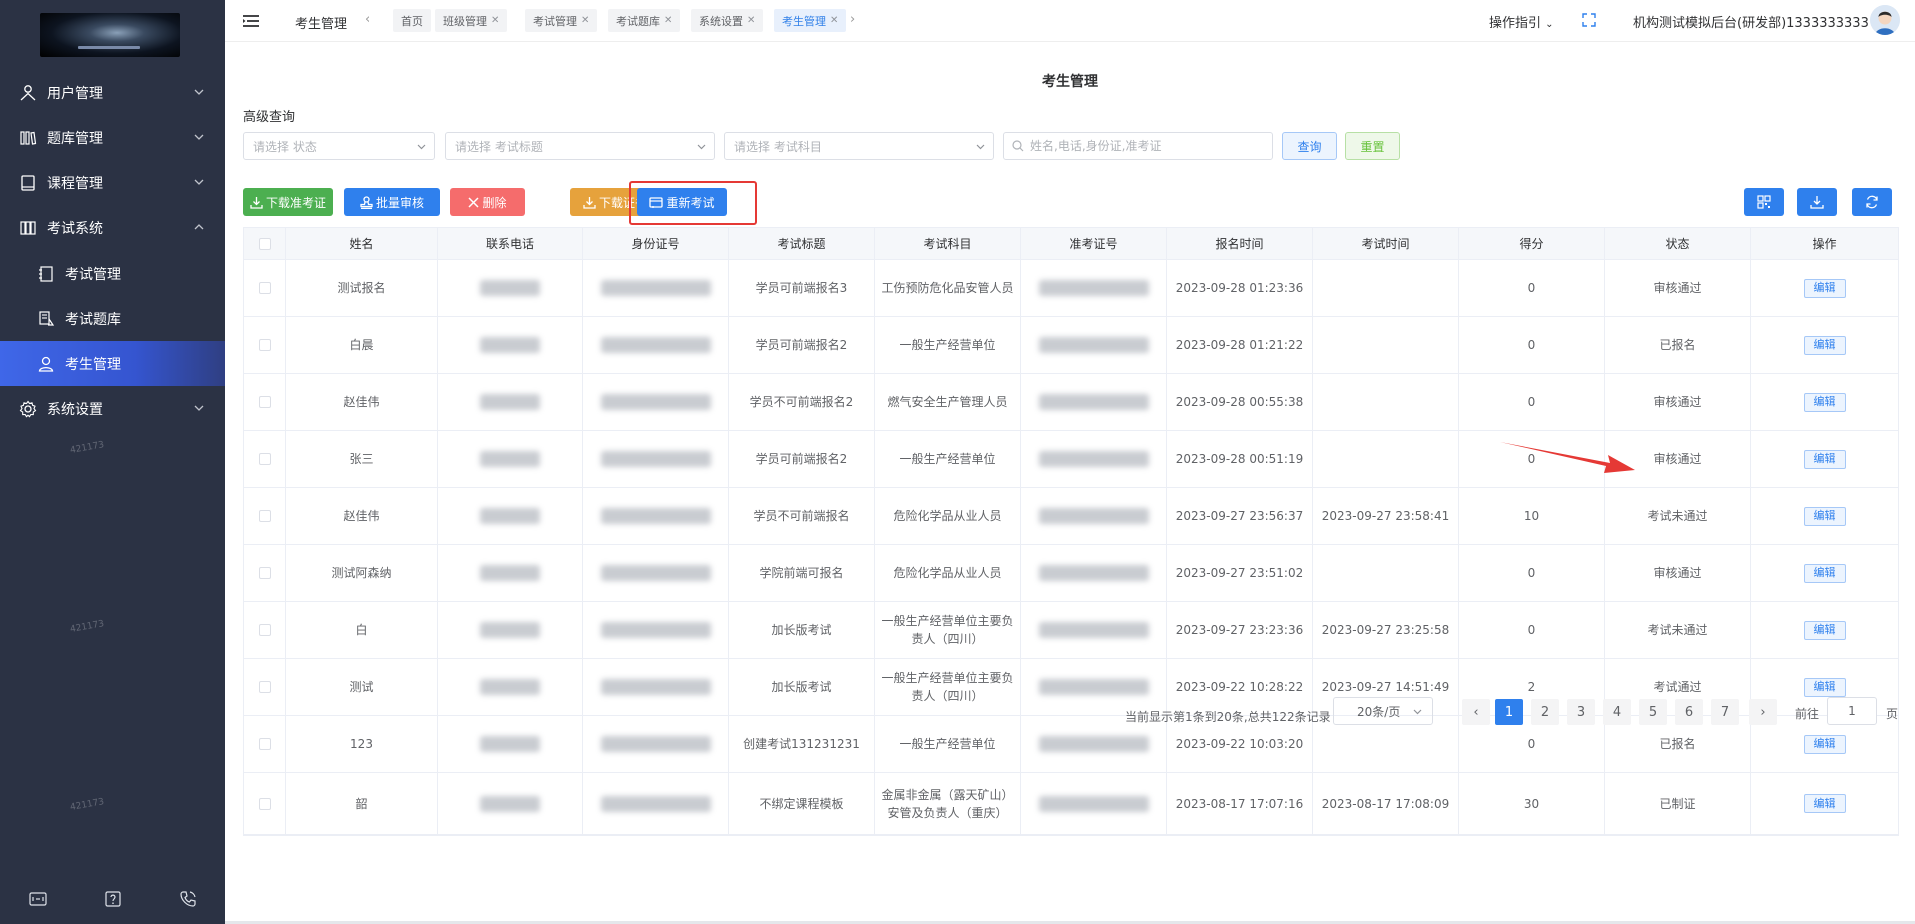 The width and height of the screenshot is (1915, 924). What do you see at coordinates (1383, 711) in the screenshot?
I see `page-size-select: 20条/页` at bounding box center [1383, 711].